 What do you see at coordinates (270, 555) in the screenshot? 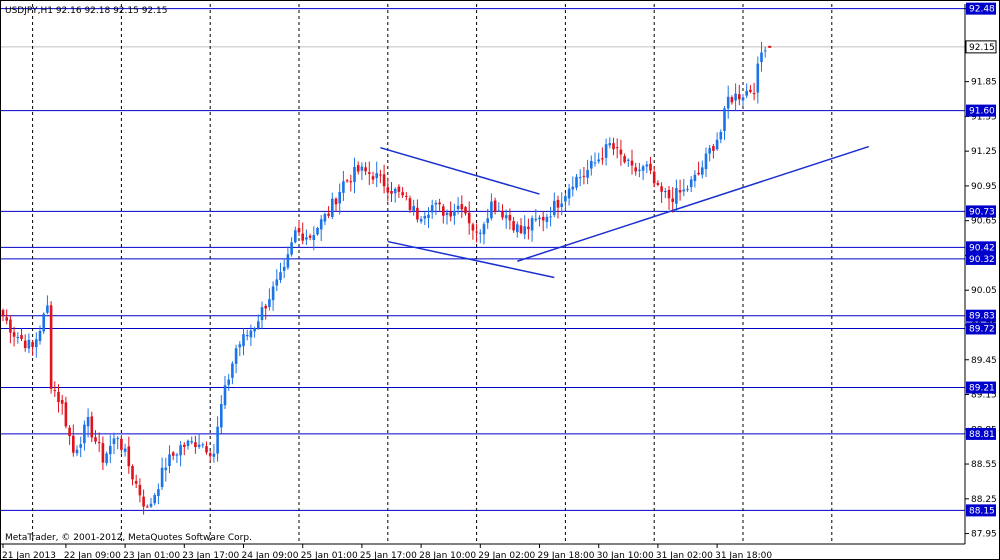
I see `x-tick-label: 24 Jan 09:00` at bounding box center [270, 555].